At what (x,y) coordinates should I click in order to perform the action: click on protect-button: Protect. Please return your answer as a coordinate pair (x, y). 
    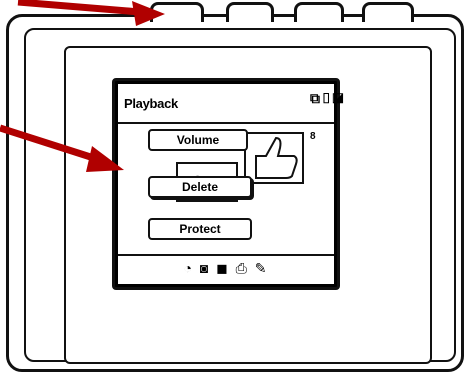
    Looking at the image, I should click on (200, 229).